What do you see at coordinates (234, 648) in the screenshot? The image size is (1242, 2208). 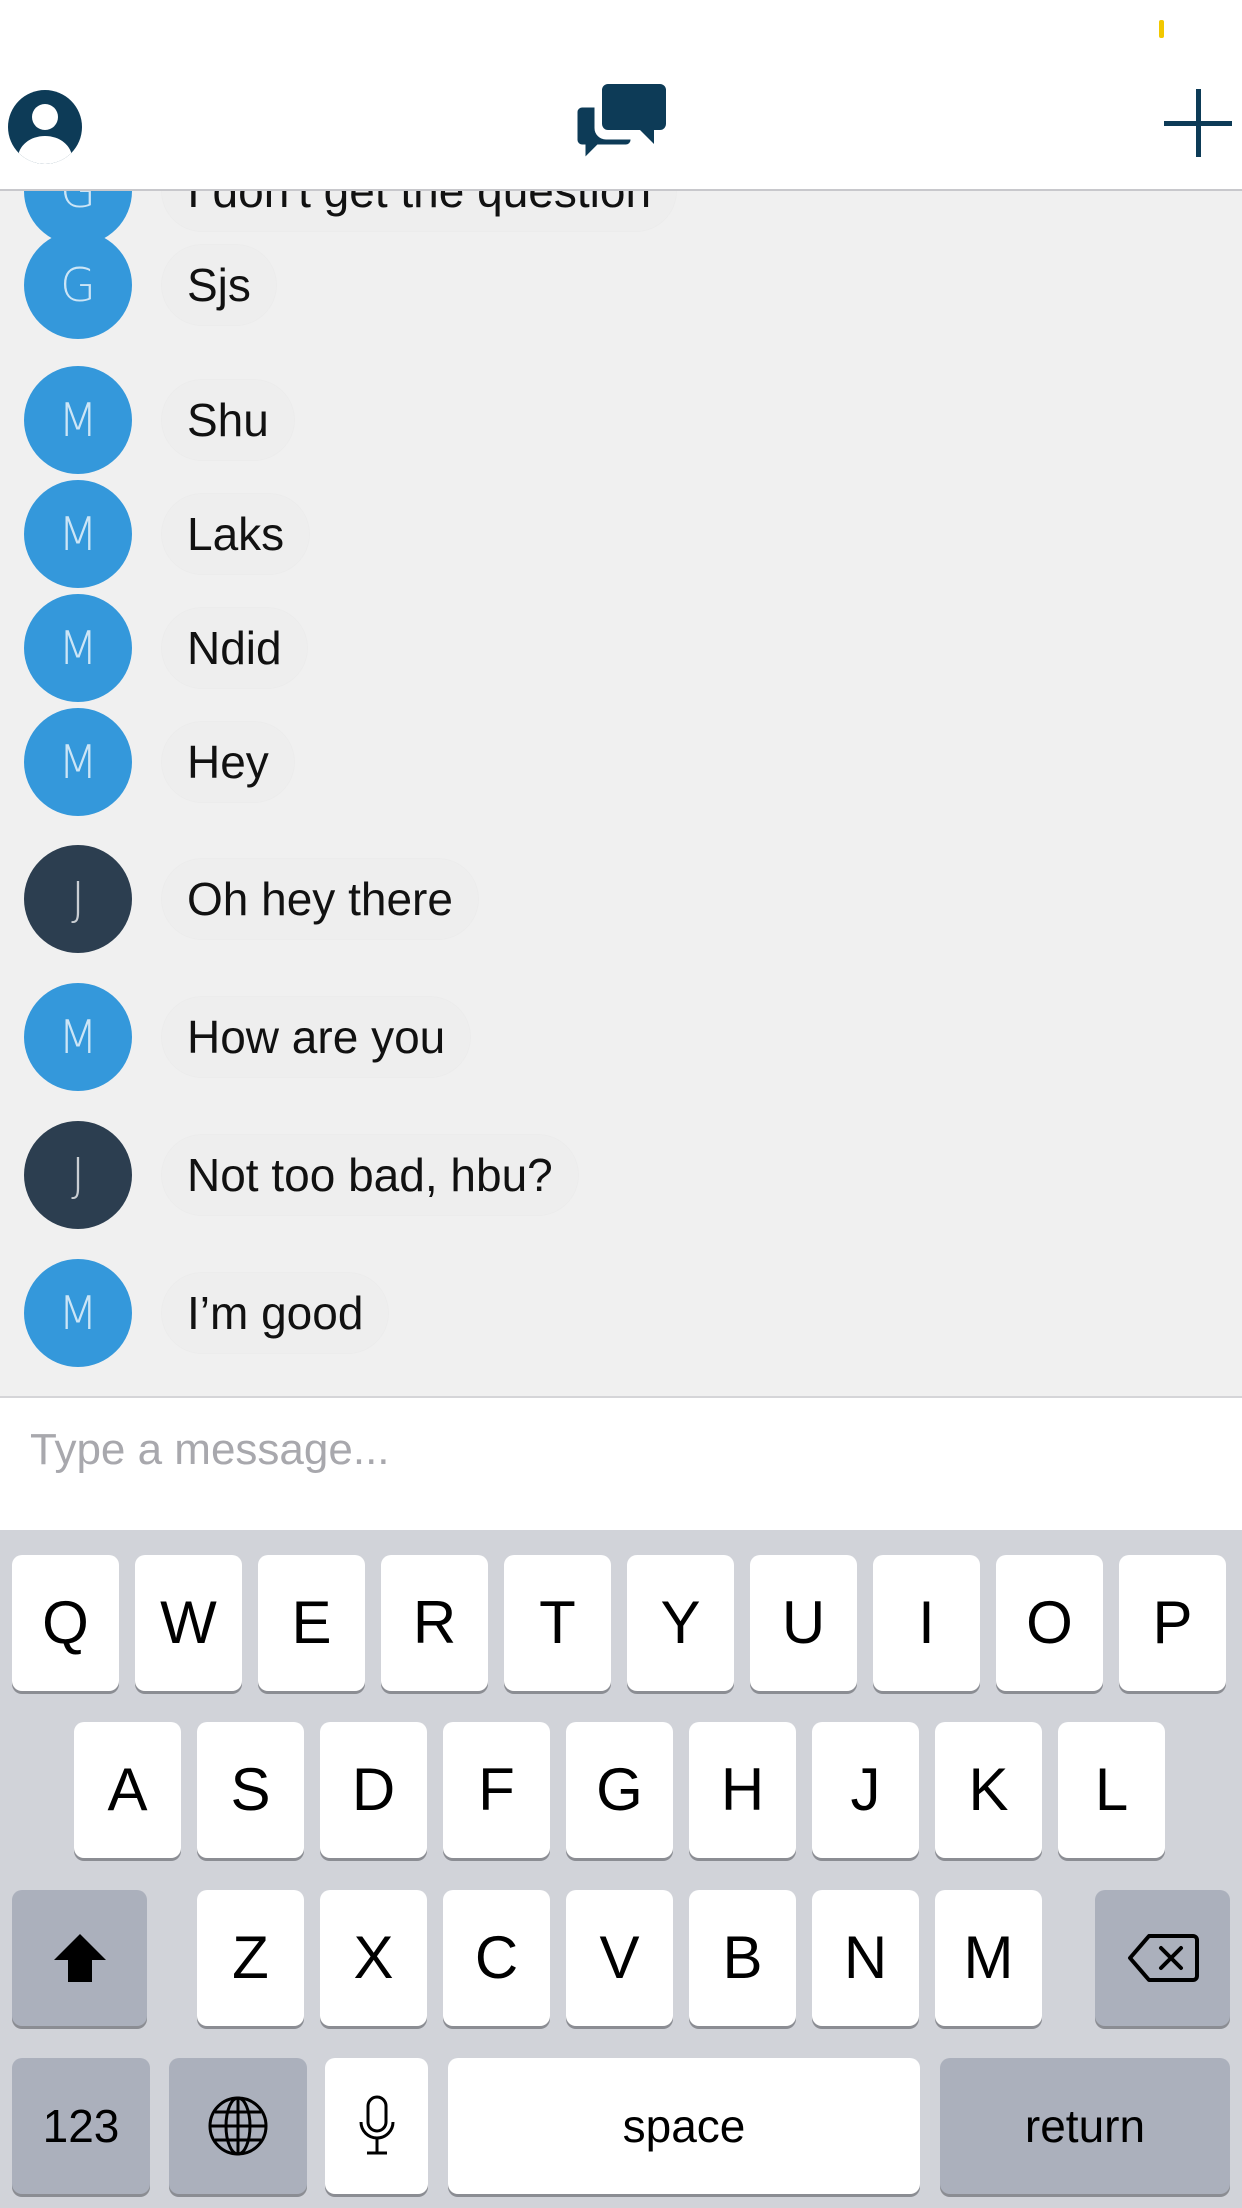 I see `message-bubble: Ndid` at bounding box center [234, 648].